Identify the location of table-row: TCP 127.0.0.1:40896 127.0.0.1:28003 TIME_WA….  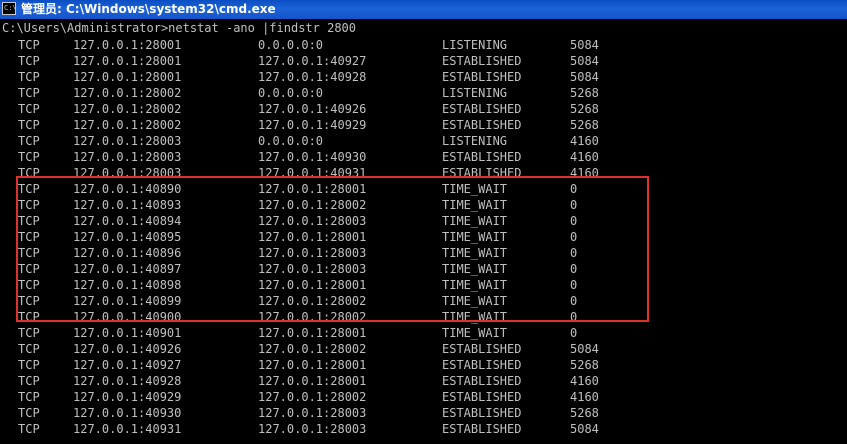
(423, 253).